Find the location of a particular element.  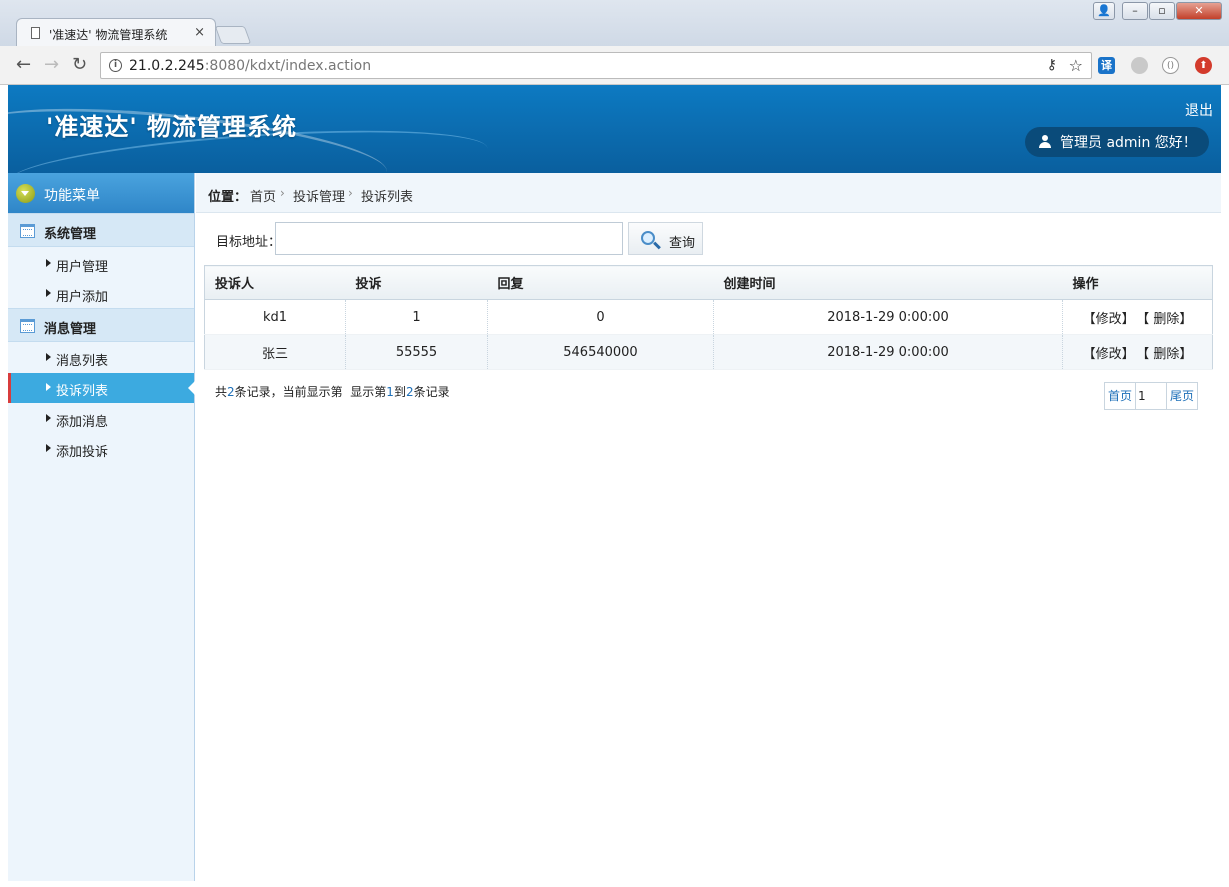

menu-title: 功能菜单 is located at coordinates (72, 196).